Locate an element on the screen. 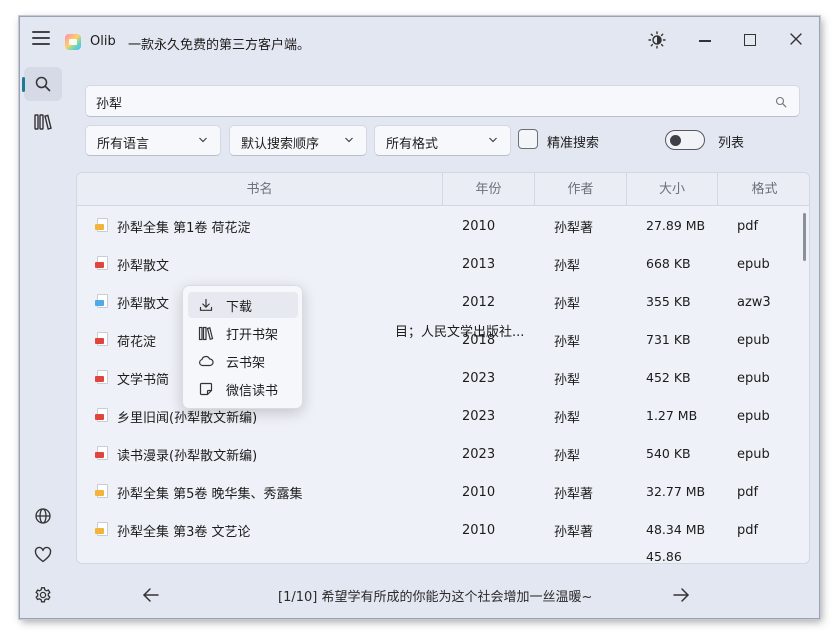  column-header-format: 格式 is located at coordinates (763, 189).